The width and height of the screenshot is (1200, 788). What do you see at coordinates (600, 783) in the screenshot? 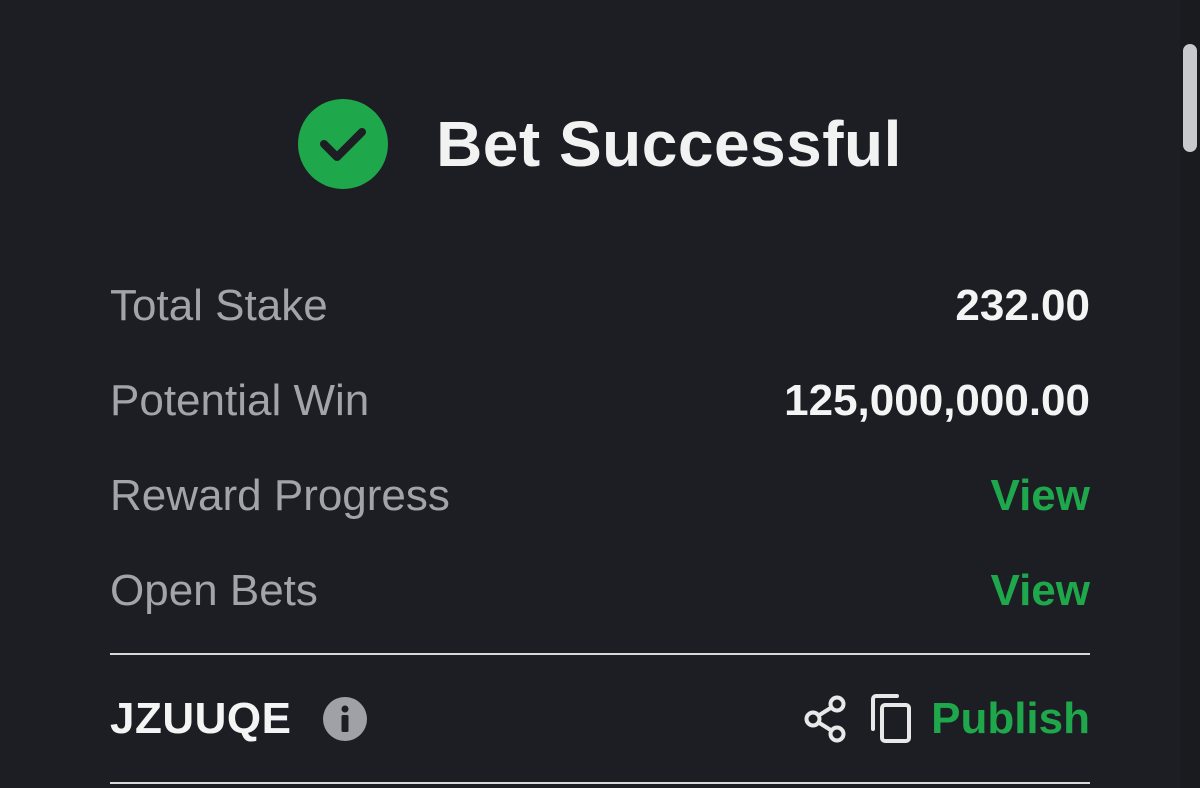
I see `divider-bottom` at bounding box center [600, 783].